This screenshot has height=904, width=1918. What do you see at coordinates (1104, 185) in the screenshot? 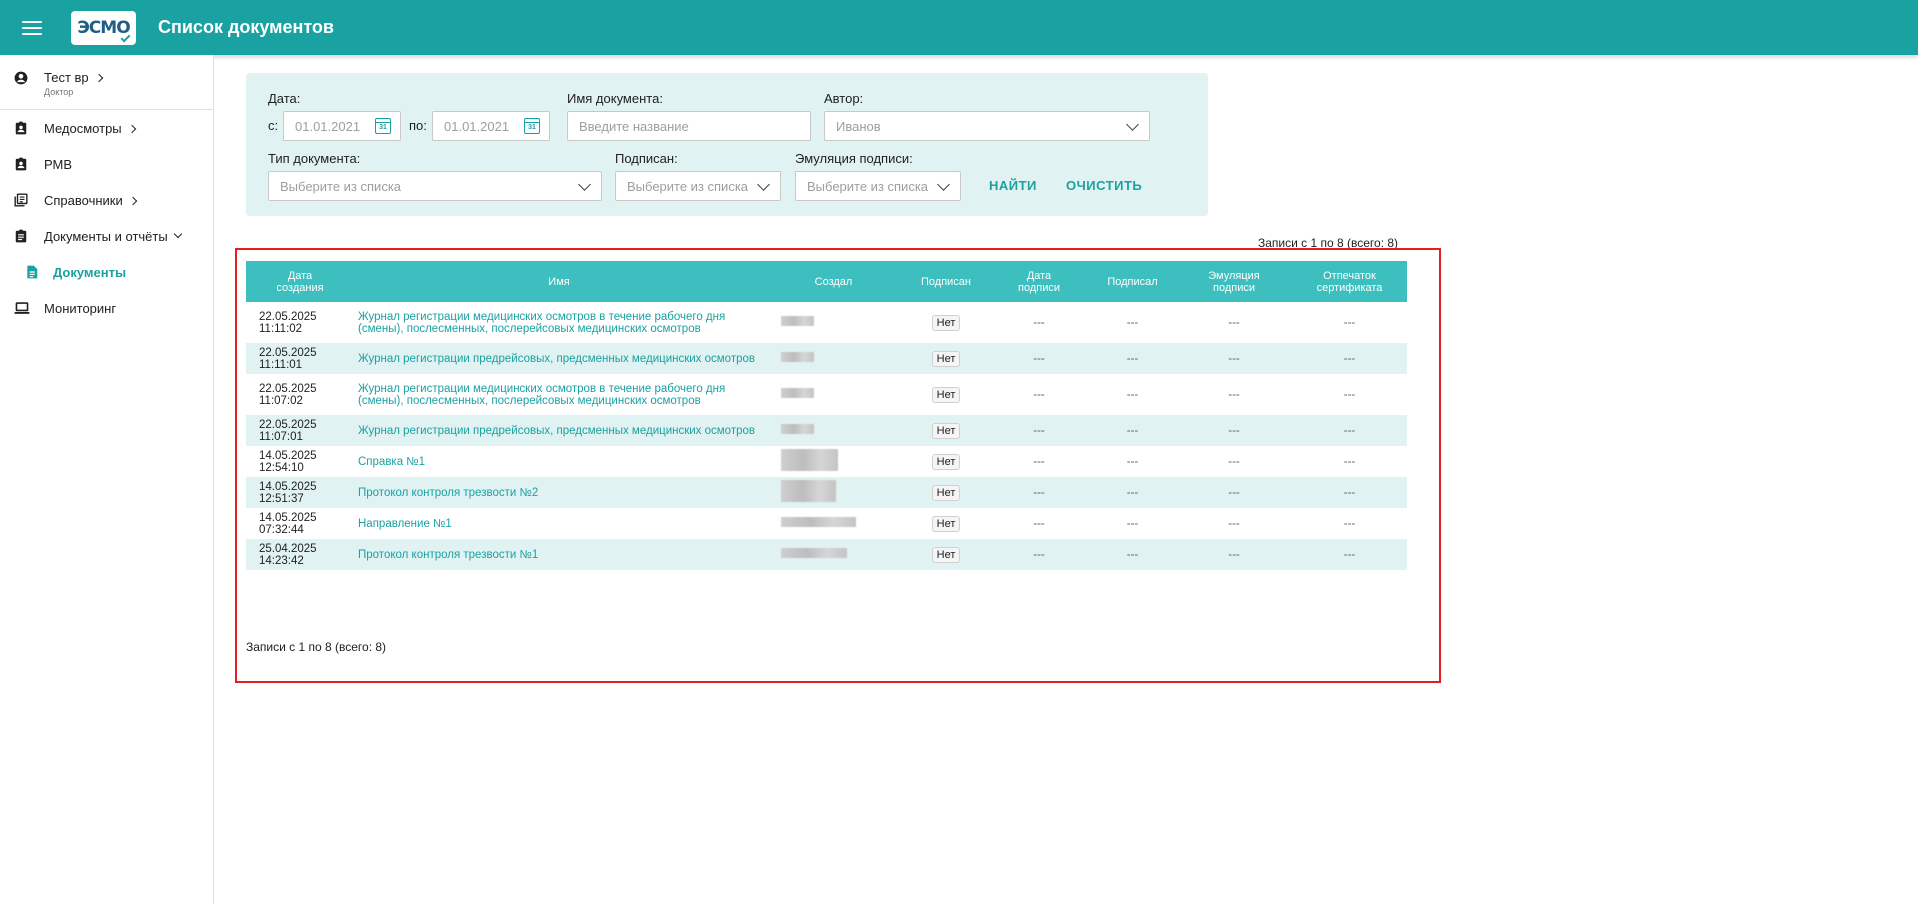
I see `clear-button: ОЧИСТИТЬ` at bounding box center [1104, 185].